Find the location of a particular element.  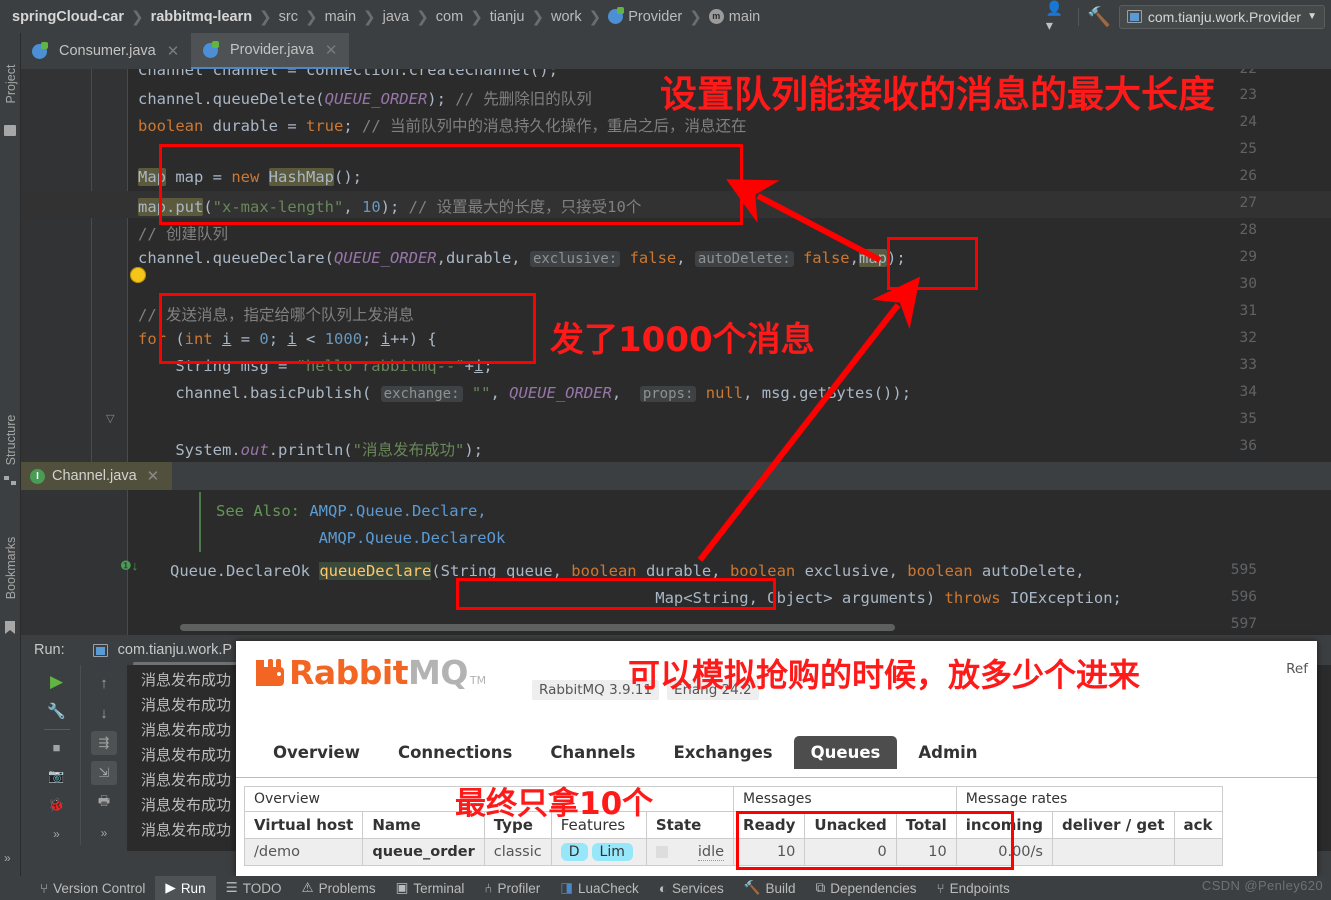

annotation-box-map-code is located at coordinates (451, 184).